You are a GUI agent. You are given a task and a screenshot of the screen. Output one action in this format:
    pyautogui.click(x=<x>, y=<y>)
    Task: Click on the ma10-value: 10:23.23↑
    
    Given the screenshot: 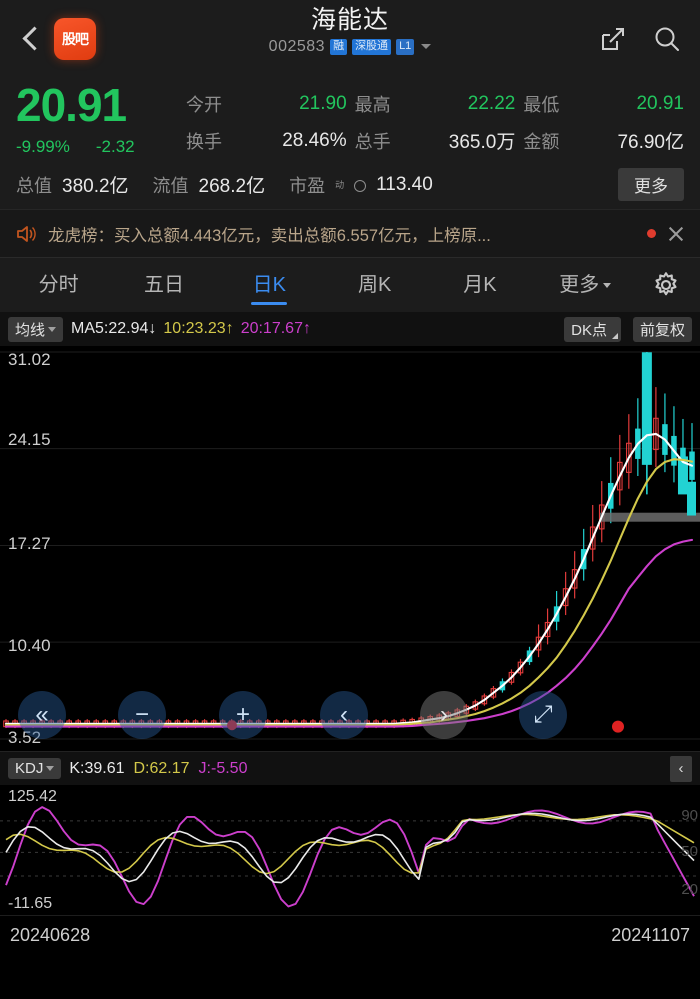 What is the action you would take?
    pyautogui.click(x=198, y=328)
    